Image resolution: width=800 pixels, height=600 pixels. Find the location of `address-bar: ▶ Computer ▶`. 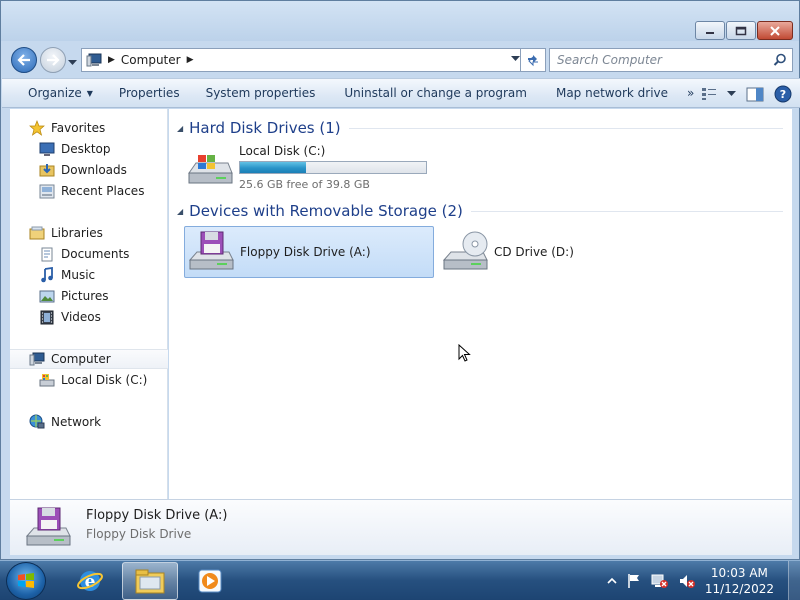

address-bar: ▶ Computer ▶ is located at coordinates (304, 60).